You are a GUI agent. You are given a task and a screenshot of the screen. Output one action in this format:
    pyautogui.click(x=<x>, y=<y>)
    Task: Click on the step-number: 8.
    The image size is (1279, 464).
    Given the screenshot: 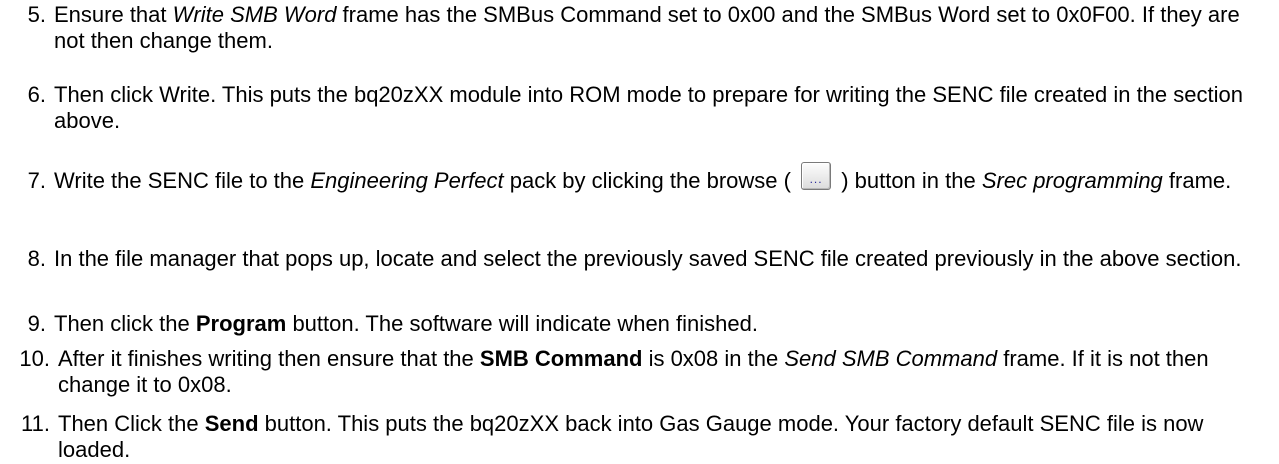 What is the action you would take?
    pyautogui.click(x=36, y=258)
    